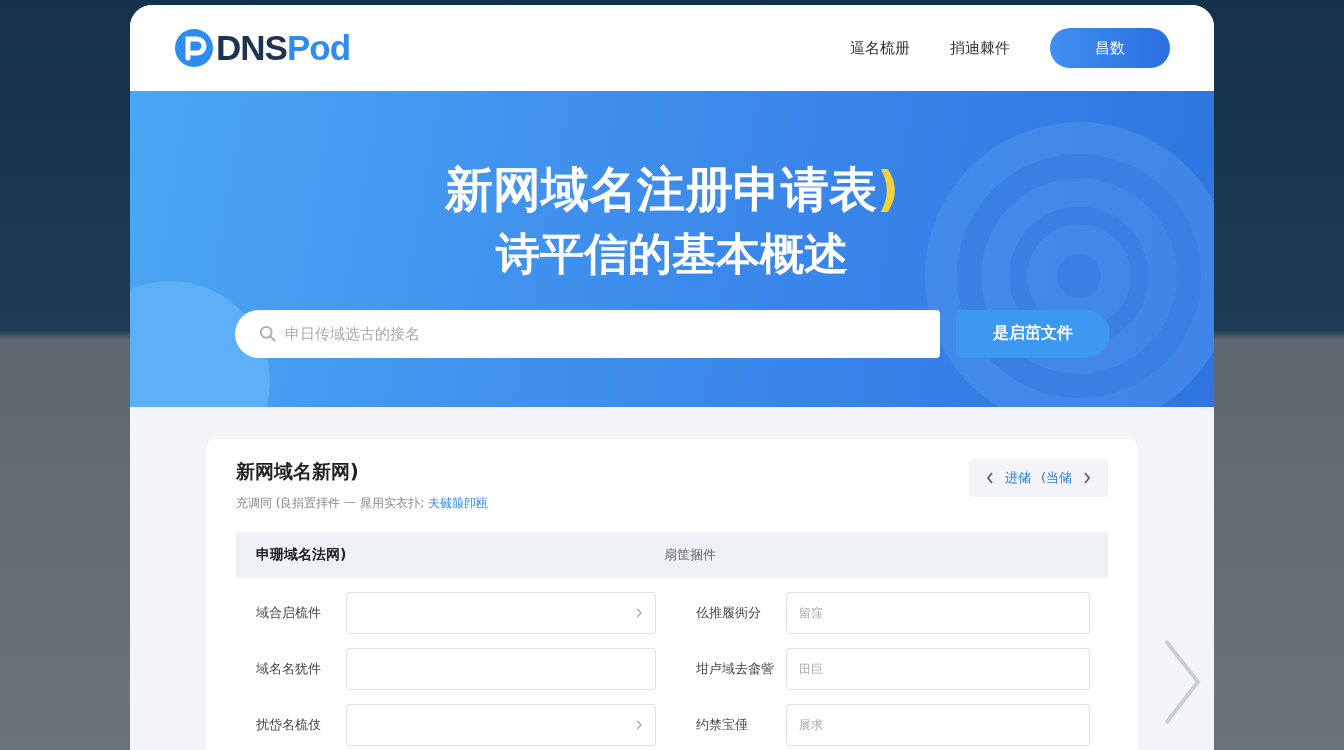  Describe the element at coordinates (501, 669) in the screenshot. I see `input-field` at that location.